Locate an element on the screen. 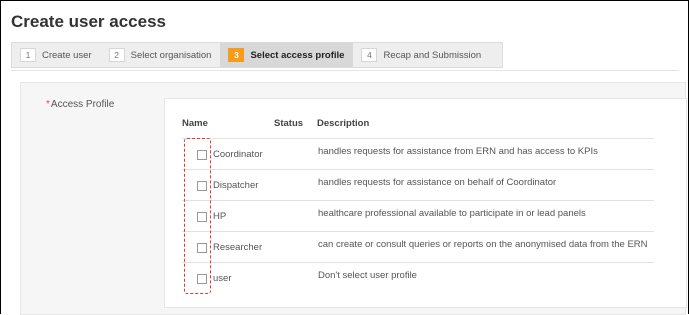  wizard-step-recap-and-submission: 4 Recap and Submission is located at coordinates (421, 55).